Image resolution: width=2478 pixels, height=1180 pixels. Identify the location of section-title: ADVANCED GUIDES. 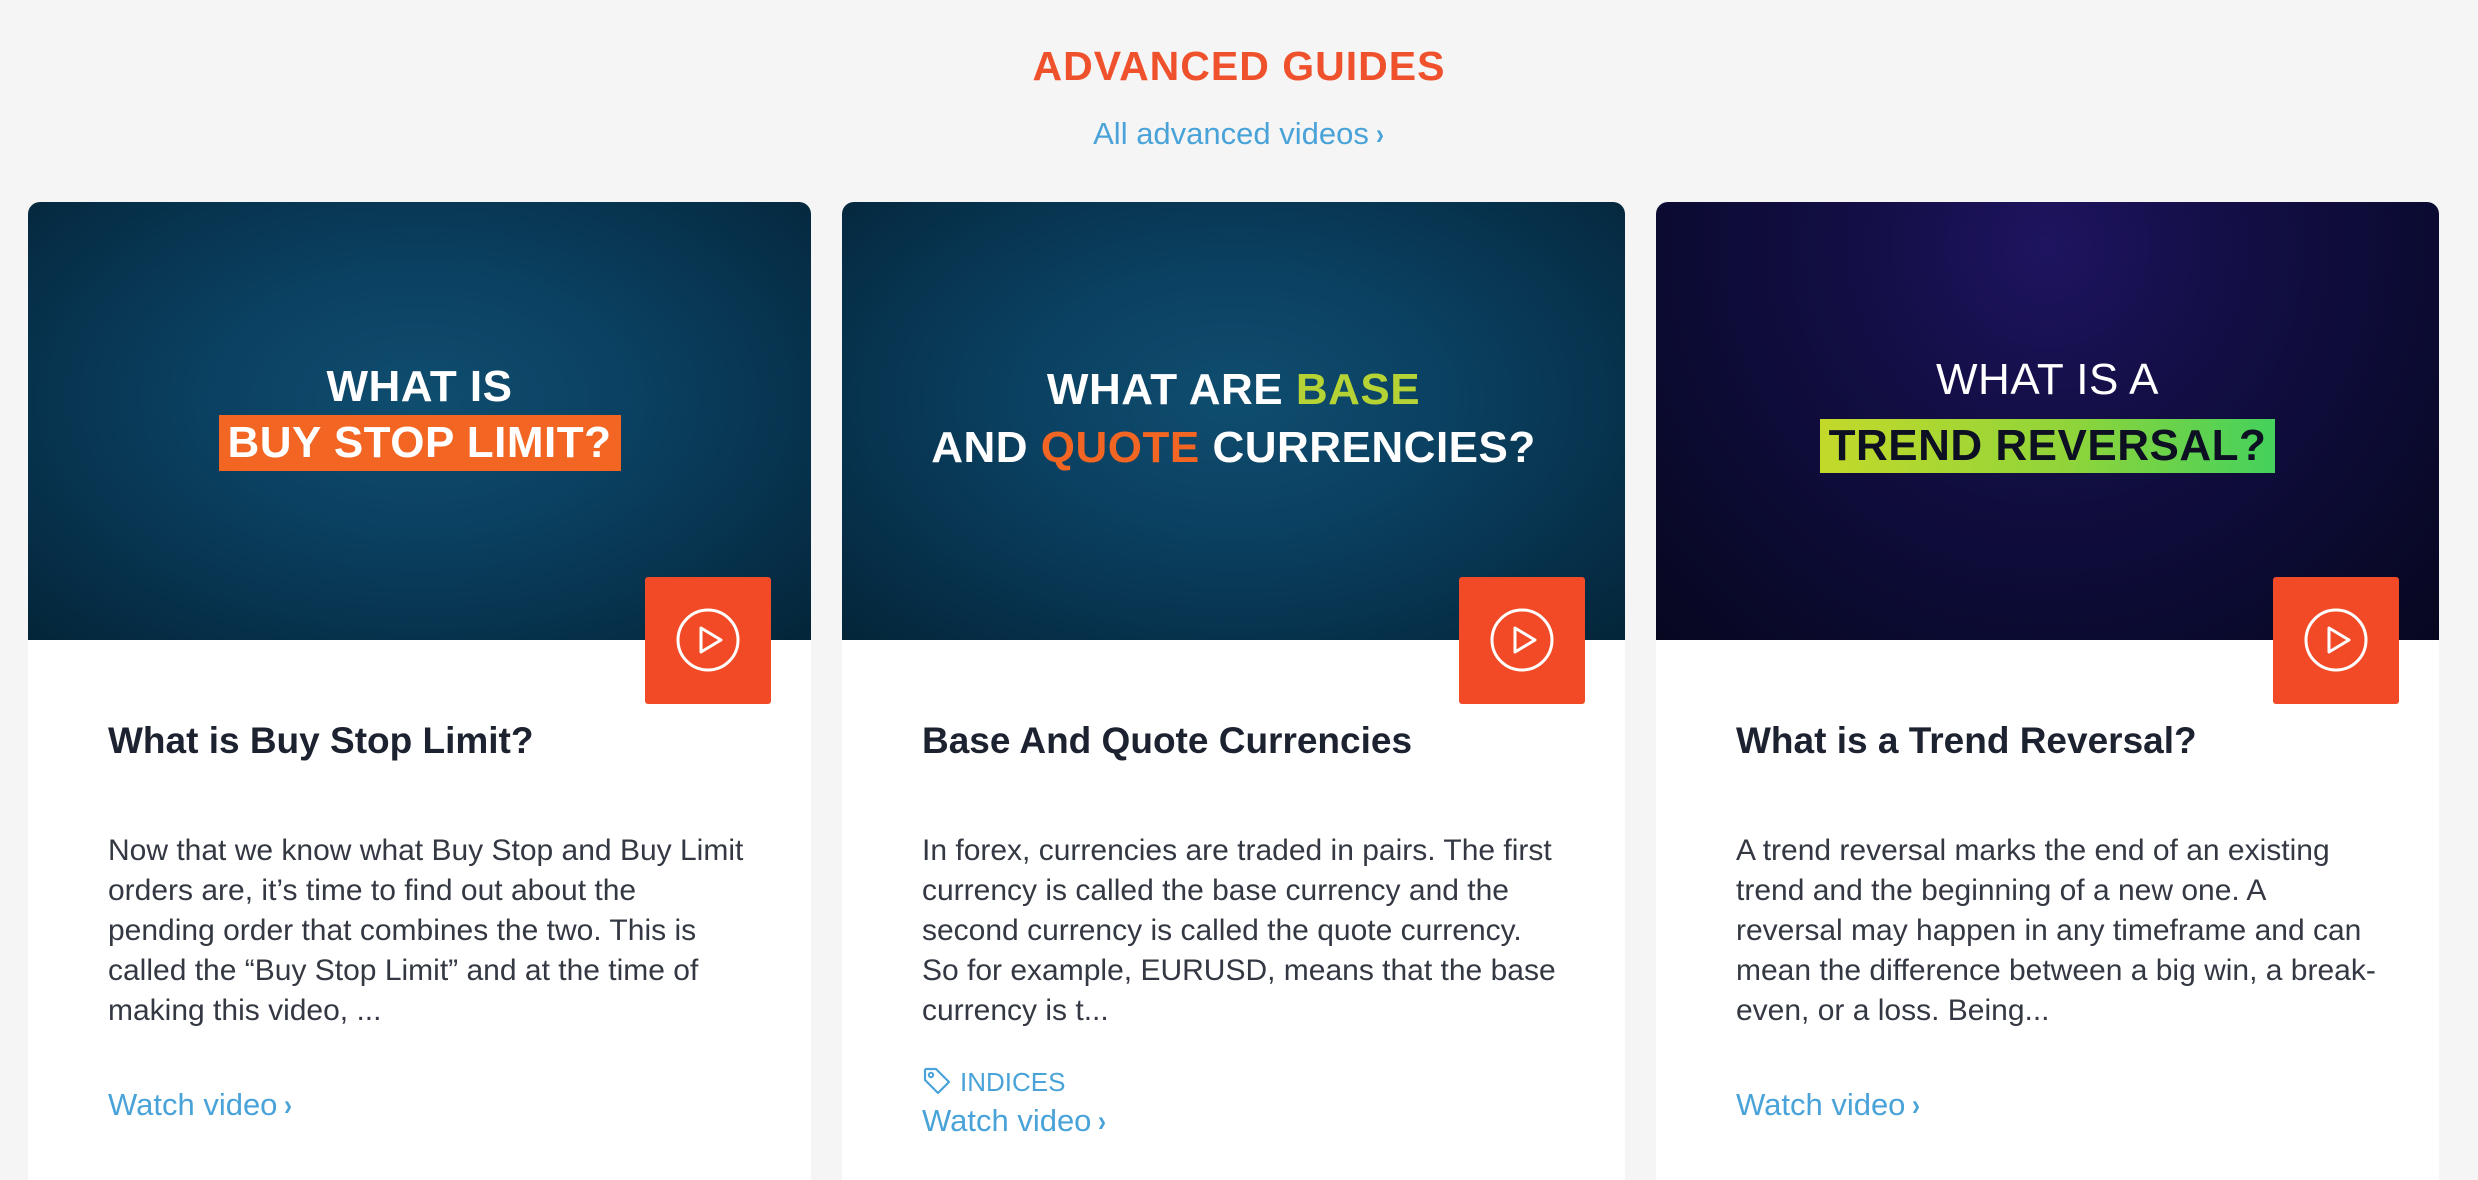
(1239, 66).